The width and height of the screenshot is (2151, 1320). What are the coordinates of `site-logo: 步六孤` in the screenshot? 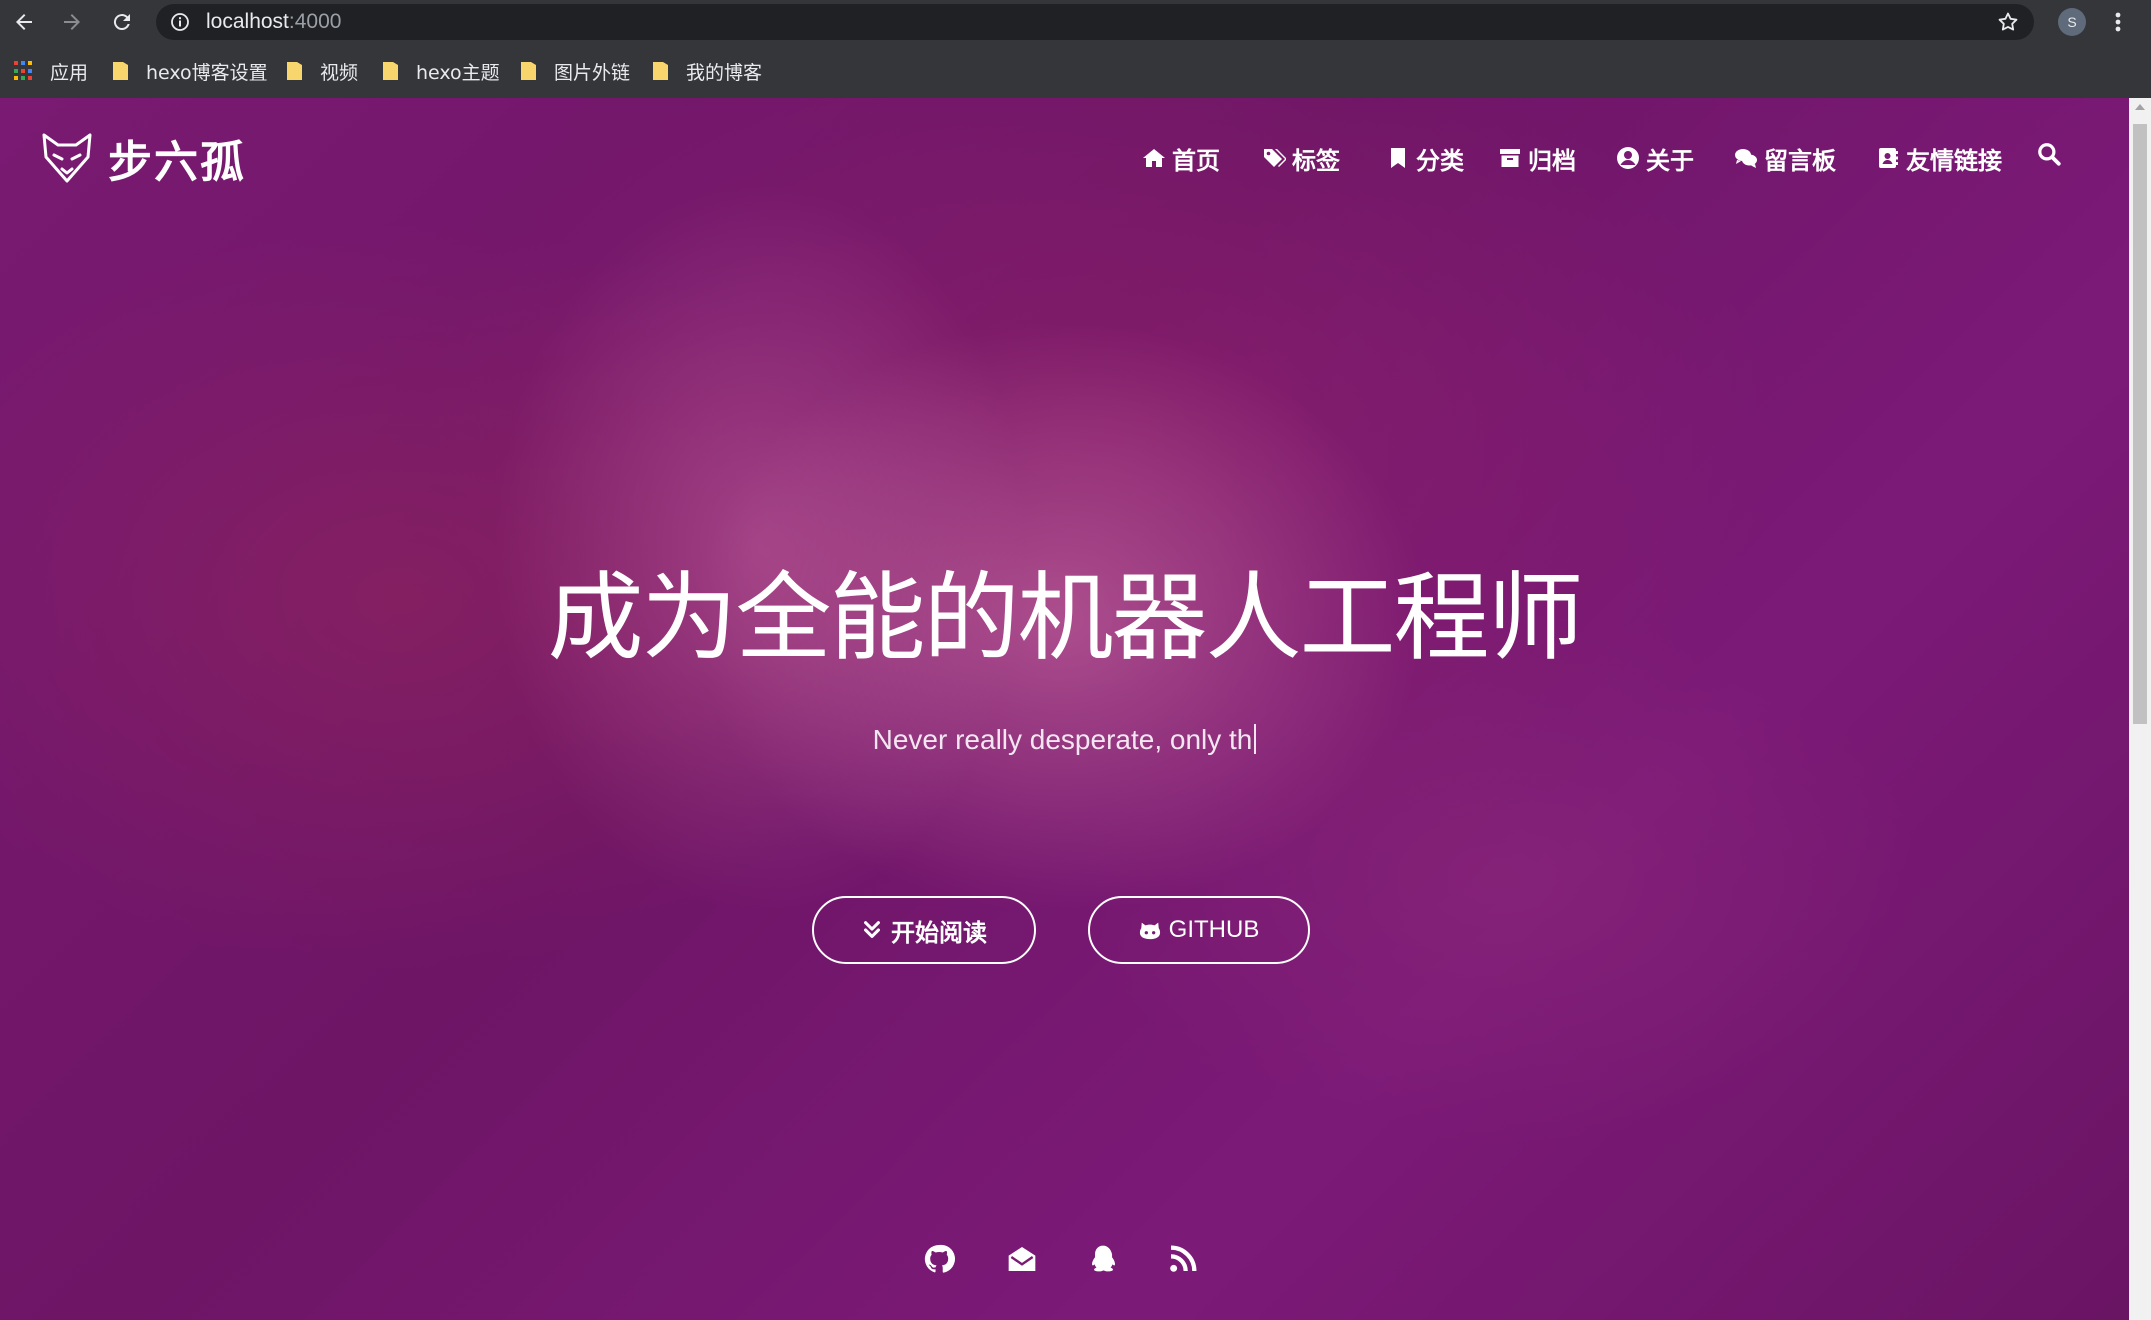 It's located at (143, 159).